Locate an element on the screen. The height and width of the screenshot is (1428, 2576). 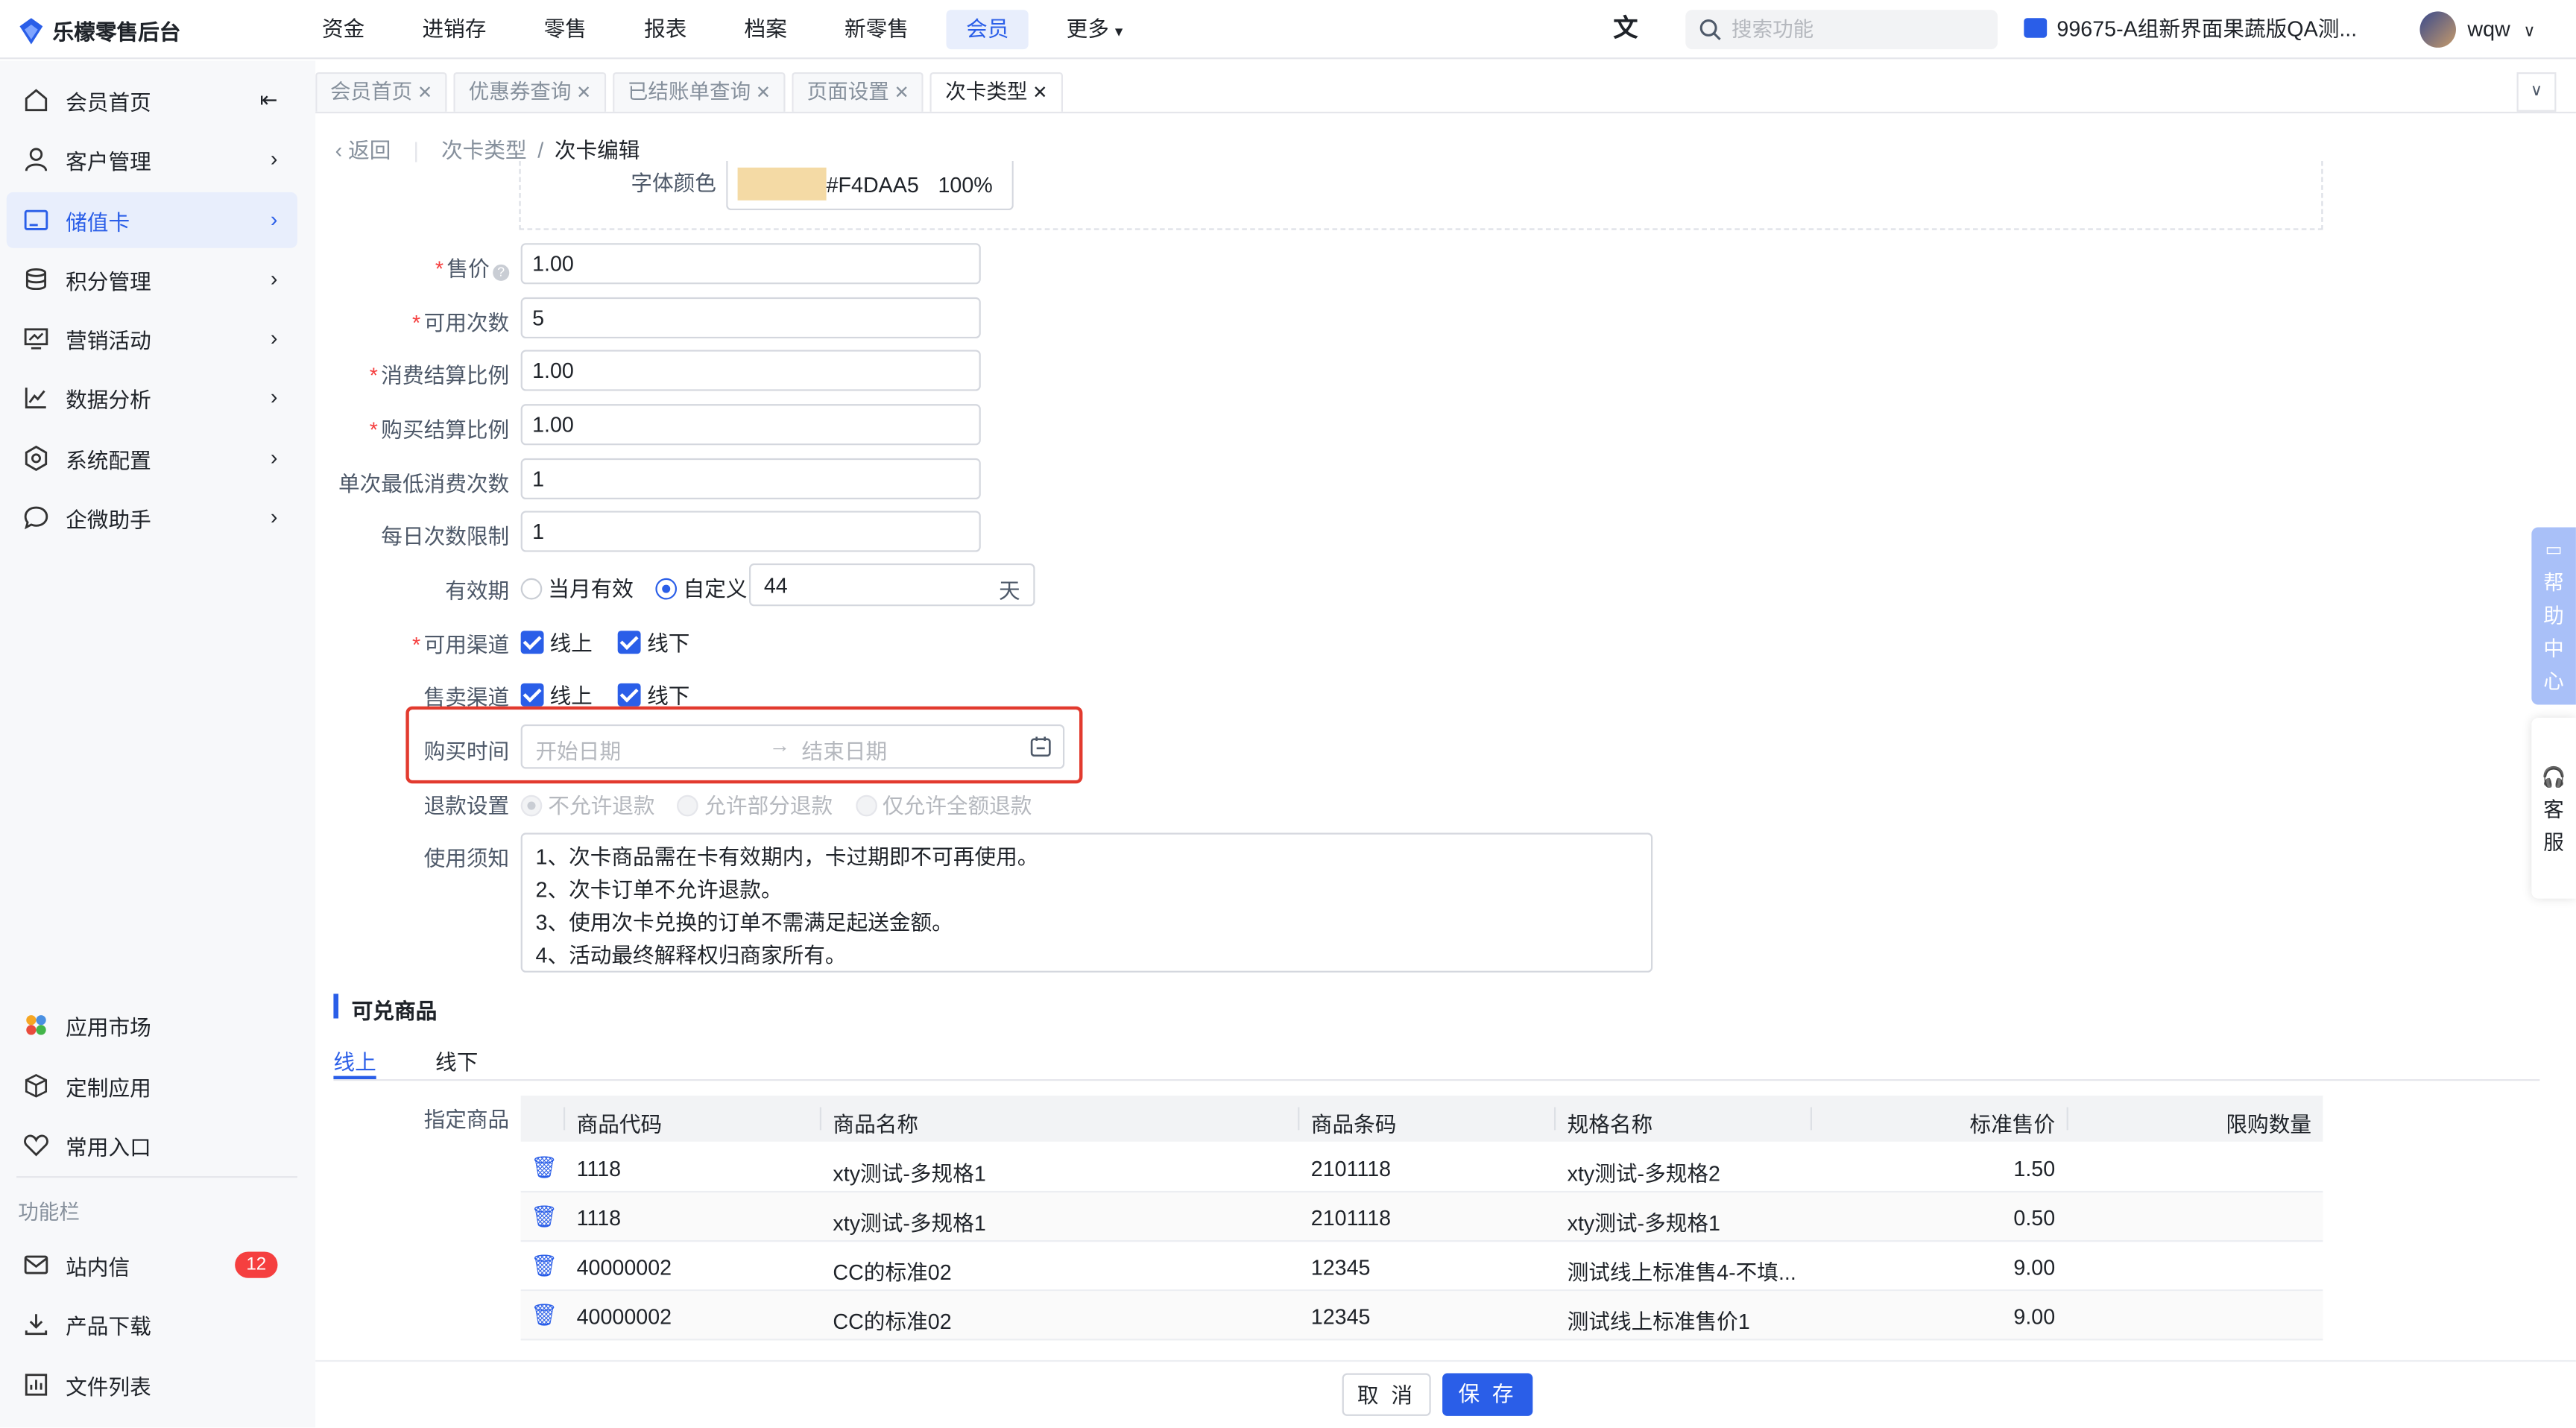
notice-label: 使用须知 is located at coordinates (466, 858).